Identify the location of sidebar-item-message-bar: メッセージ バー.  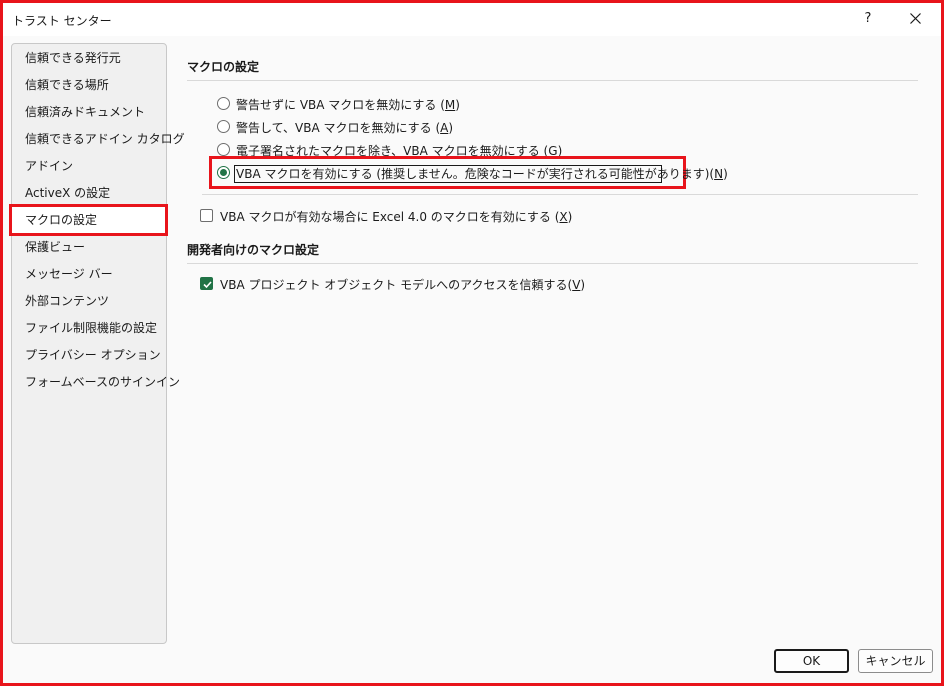
(89, 274).